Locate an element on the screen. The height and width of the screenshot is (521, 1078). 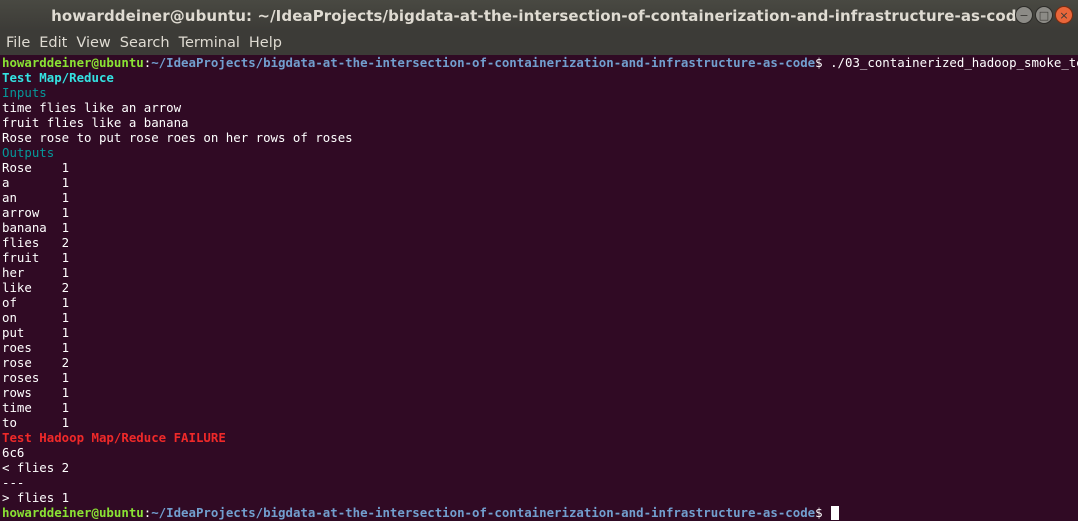
output-line: an 1 is located at coordinates (36, 197).